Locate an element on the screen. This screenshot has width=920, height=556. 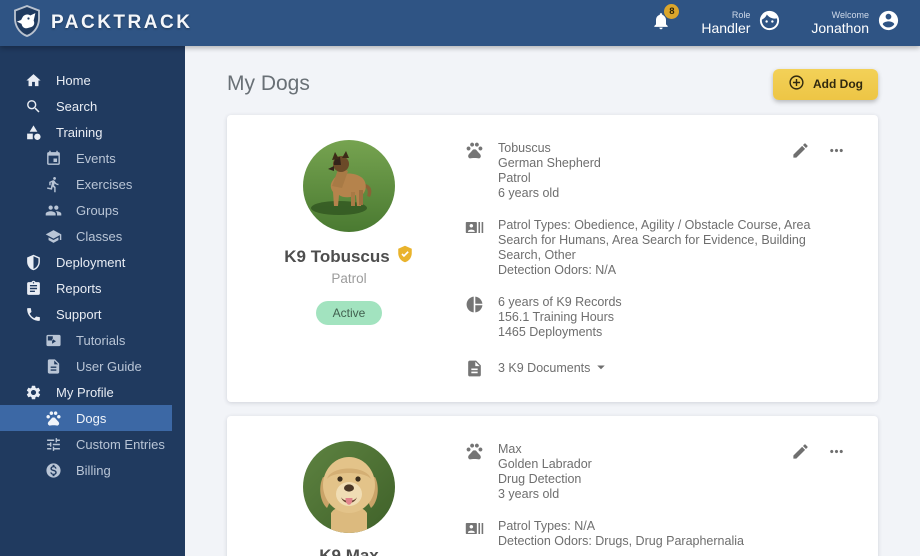
page-title: My Dogs is located at coordinates (268, 83).